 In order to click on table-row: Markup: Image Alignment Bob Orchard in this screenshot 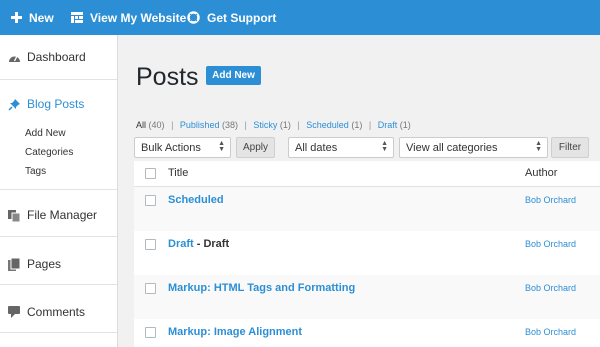, I will do `click(367, 333)`.